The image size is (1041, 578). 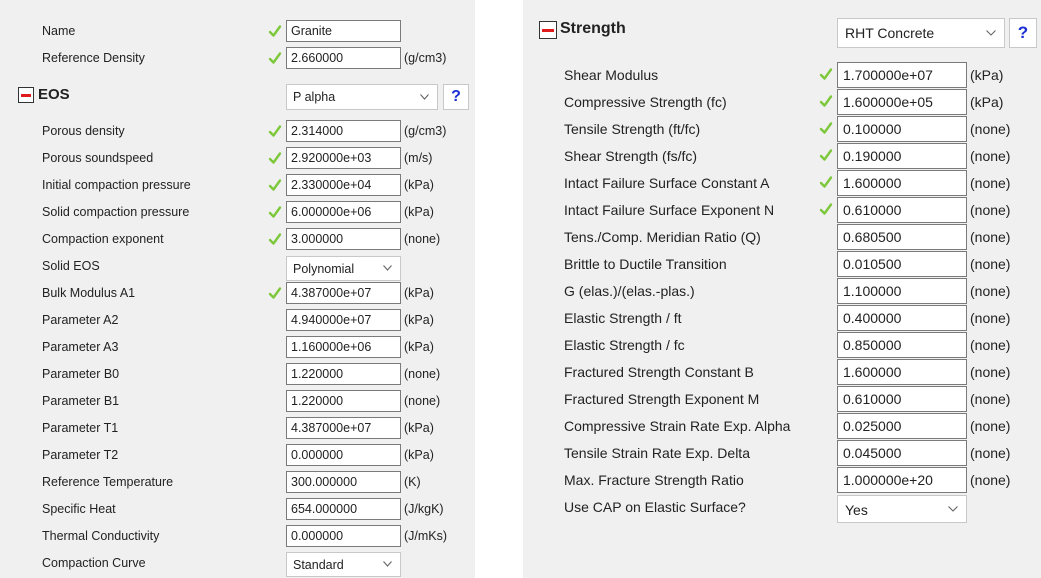 I want to click on eos-type-value: P alpha, so click(x=314, y=97).